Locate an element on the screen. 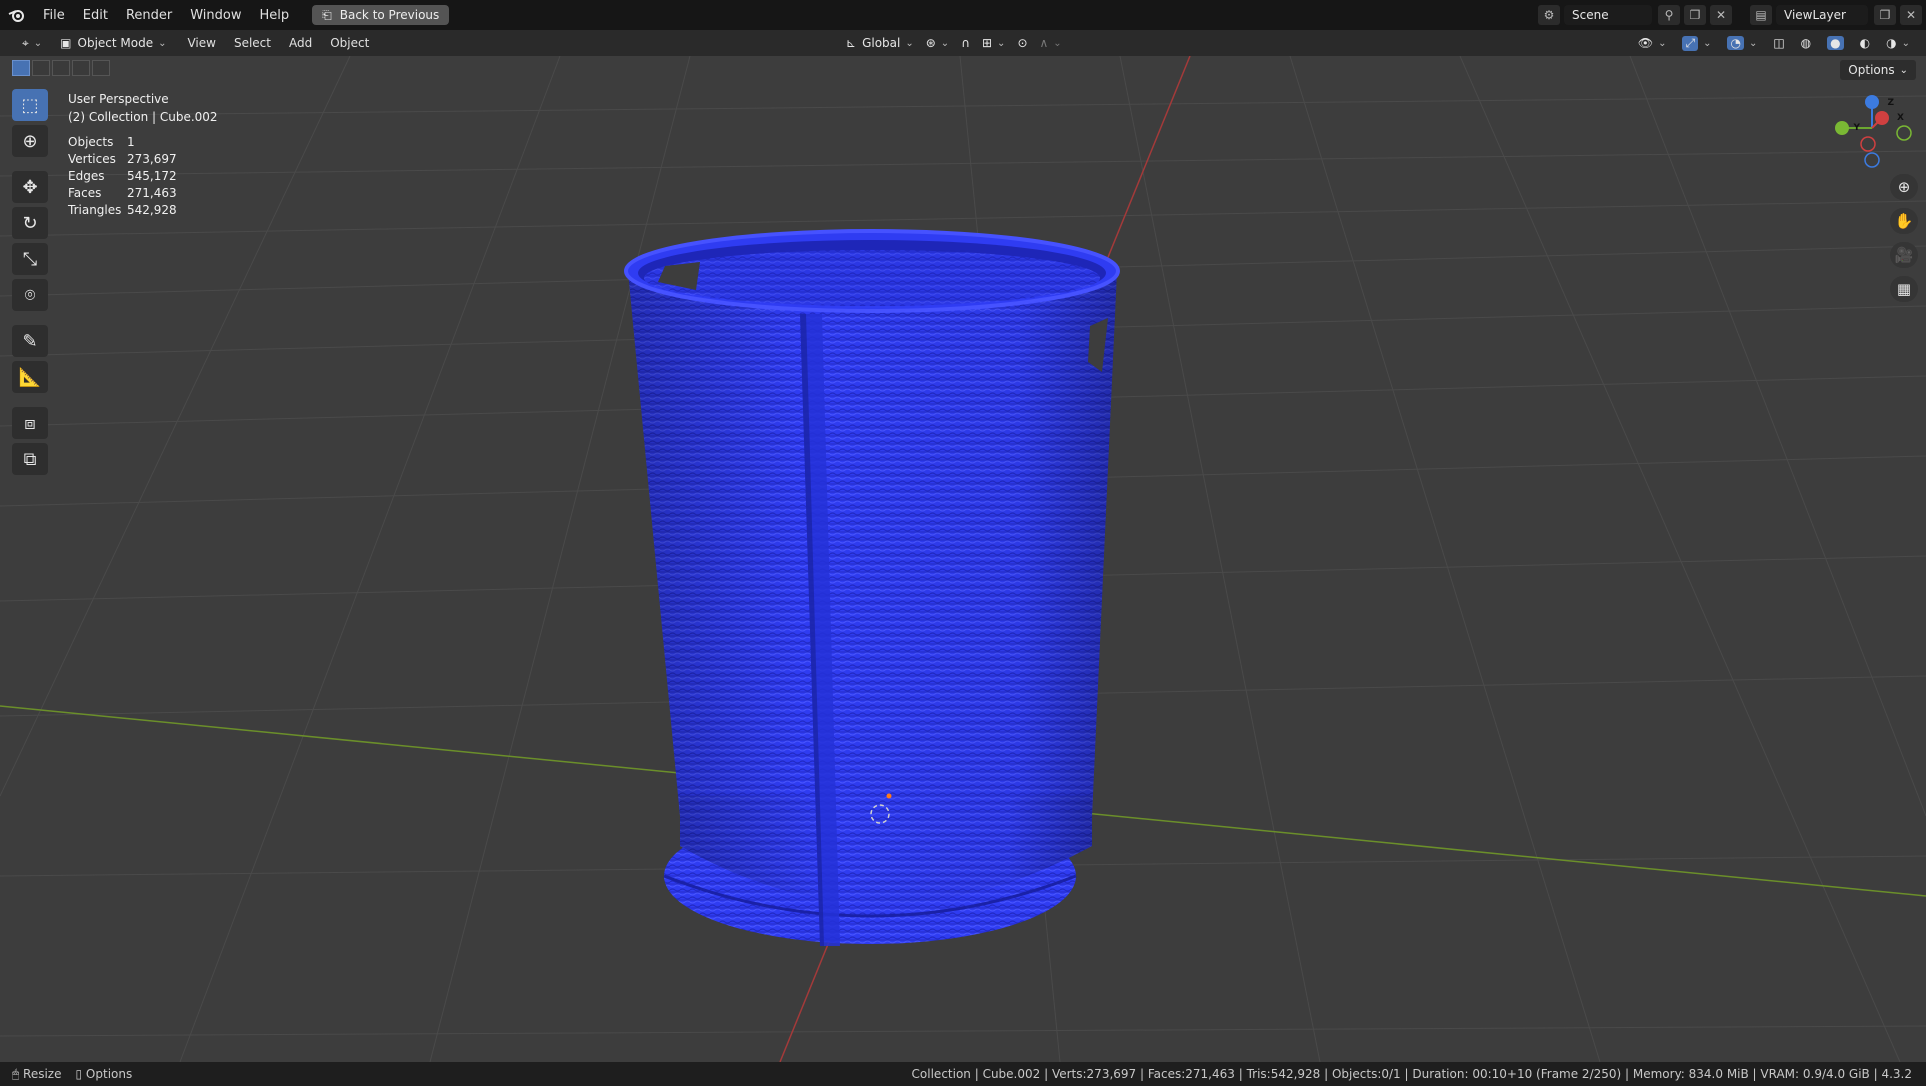 This screenshot has width=1926, height=1086. viewport-options-dropdown: Options ⌄ is located at coordinates (1878, 70).